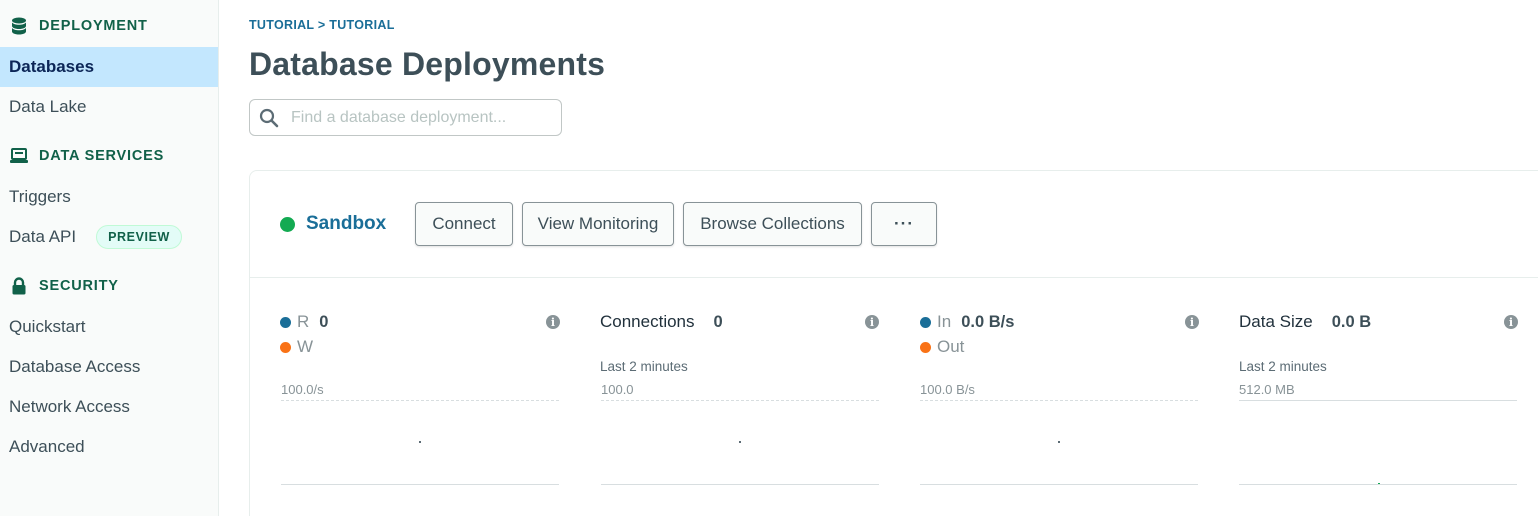 The image size is (1538, 516). What do you see at coordinates (79, 286) in the screenshot?
I see `section-title: SECURITY` at bounding box center [79, 286].